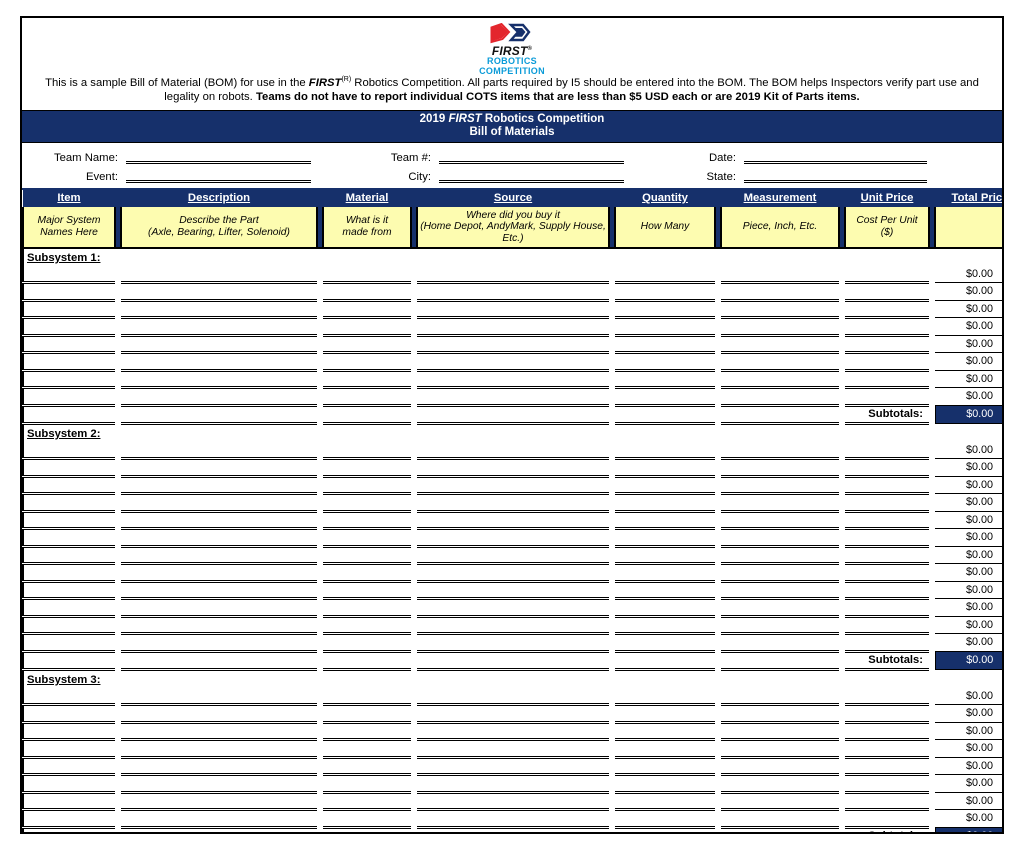 Image resolution: width=1024 pixels, height=850 pixels. Describe the element at coordinates (835, 177) in the screenshot. I see `state-input` at that location.